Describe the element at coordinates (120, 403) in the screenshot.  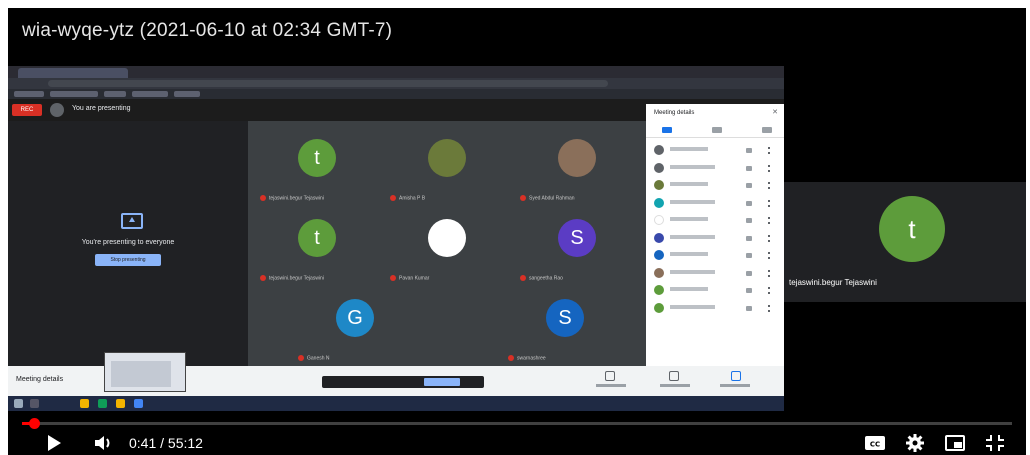
I see `files-icon` at that location.